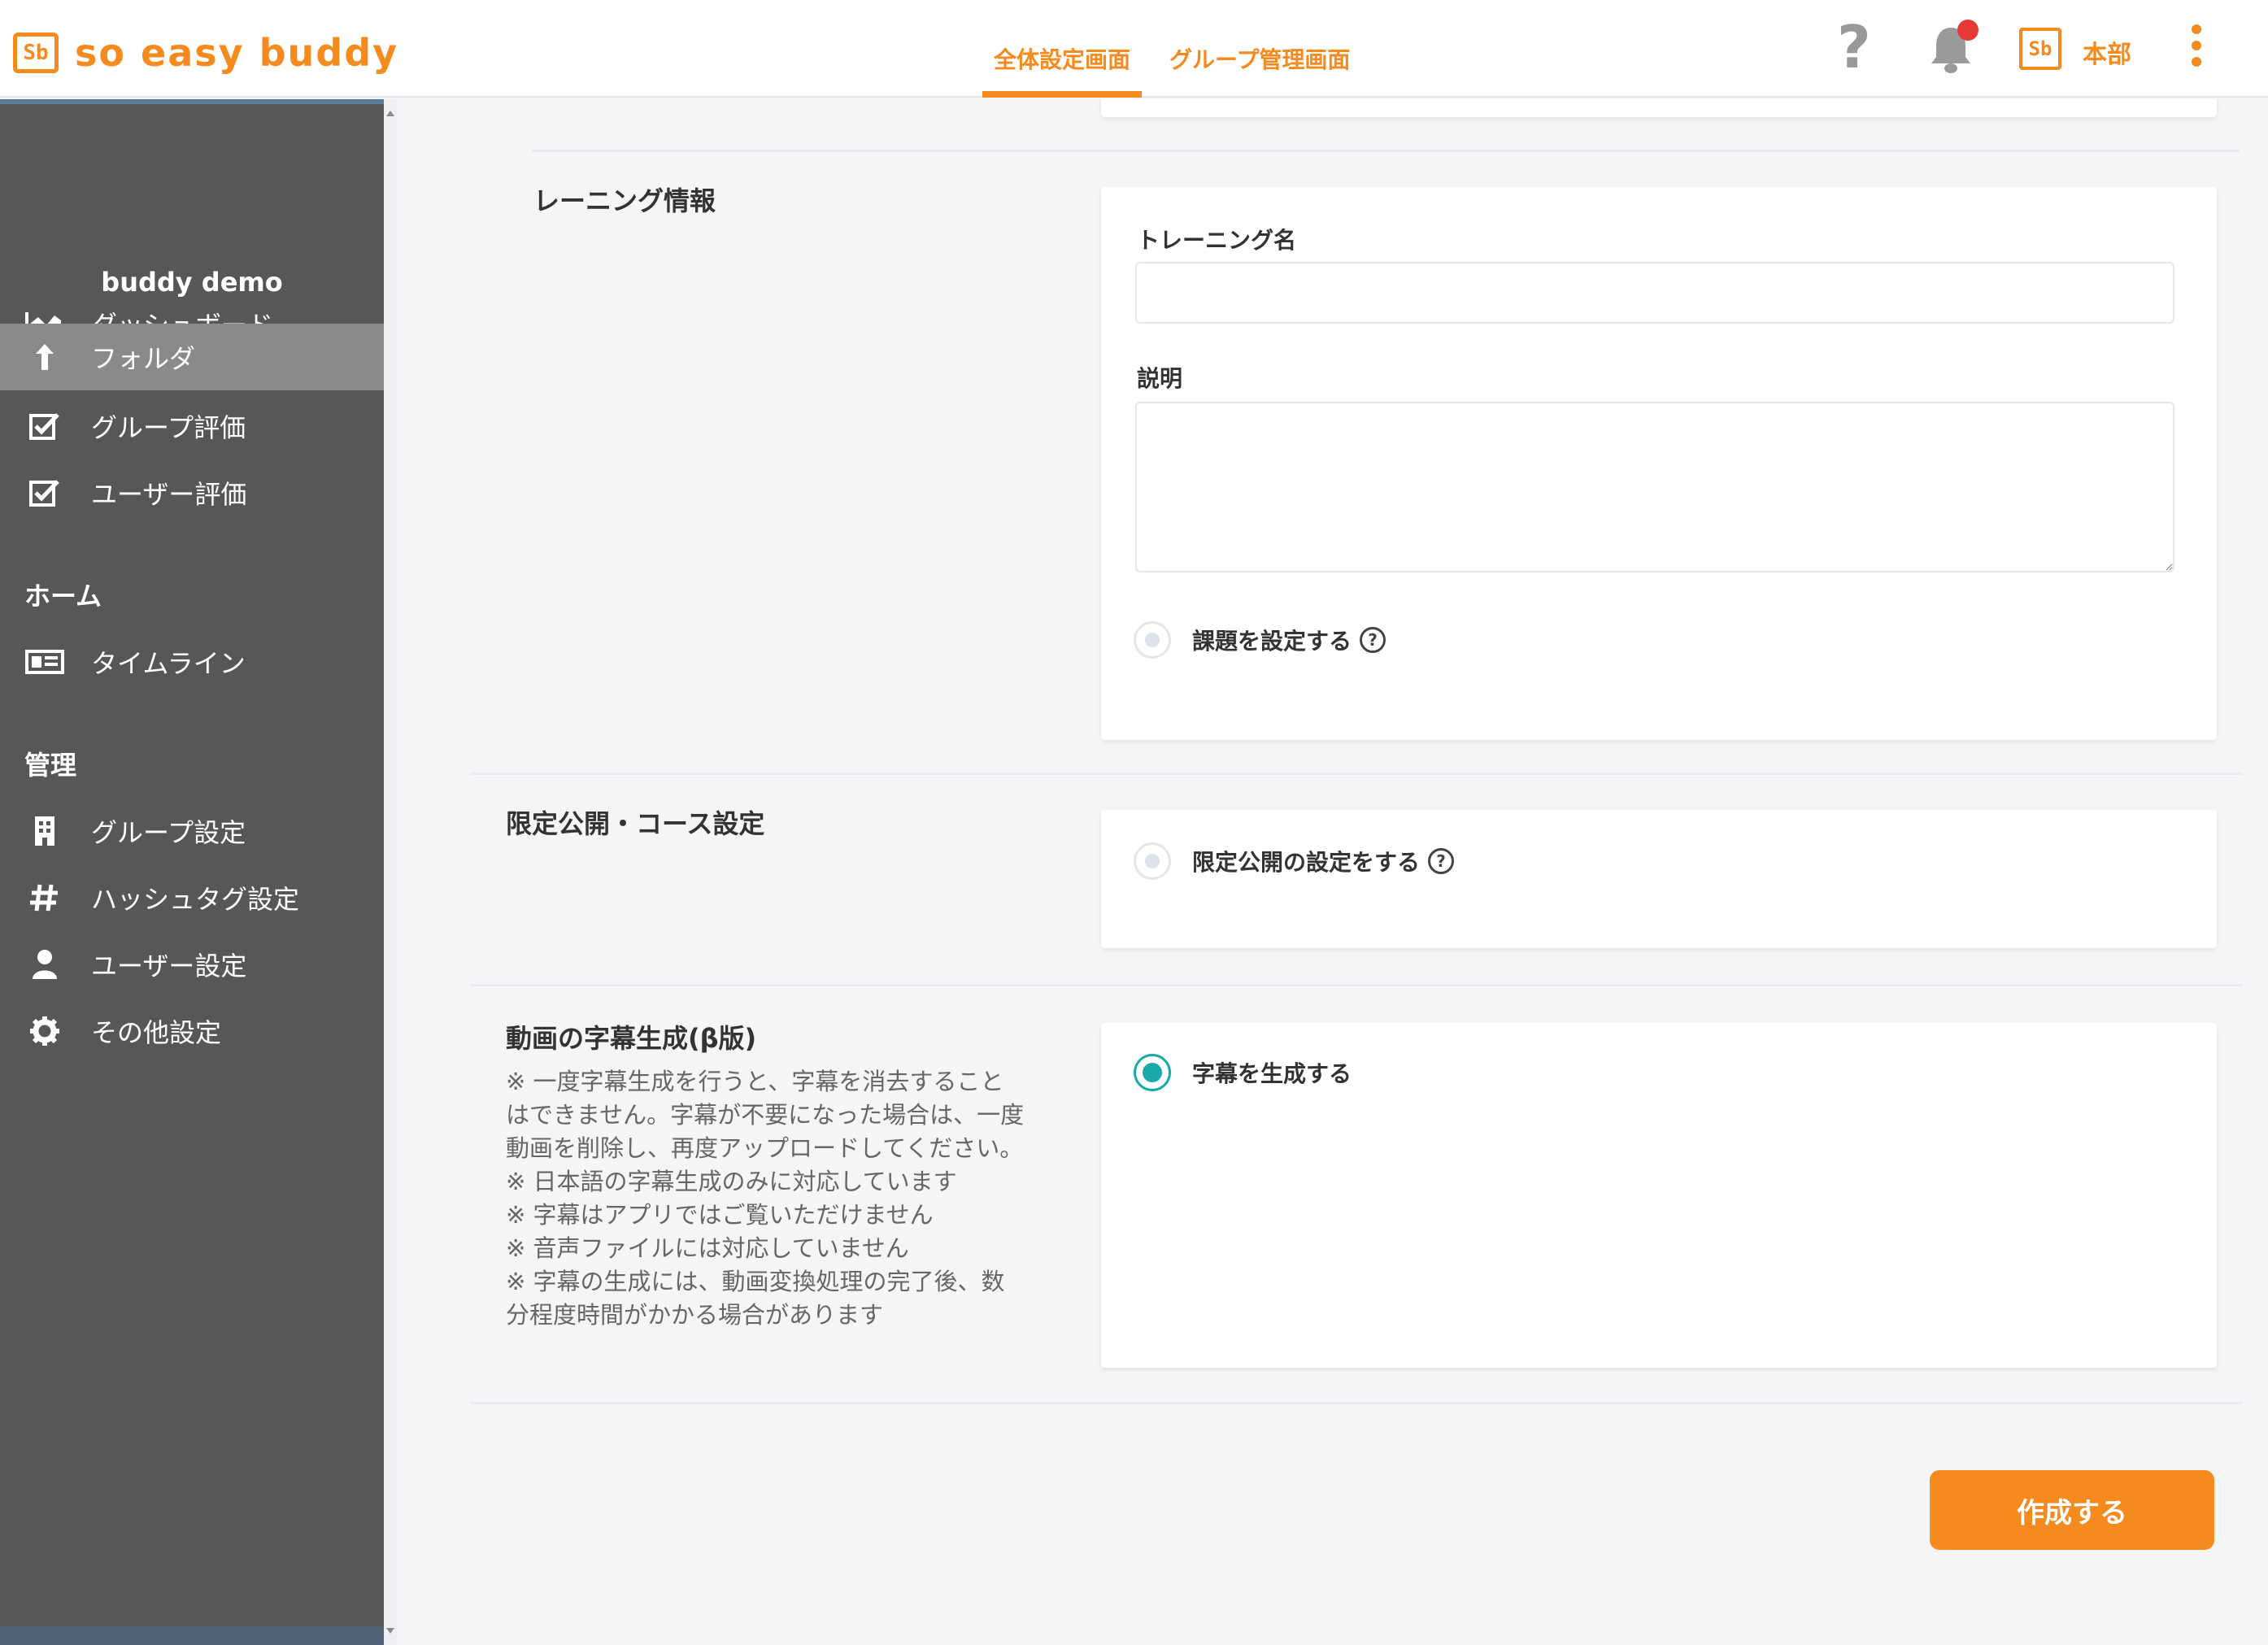  I want to click on description-textarea, so click(1654, 487).